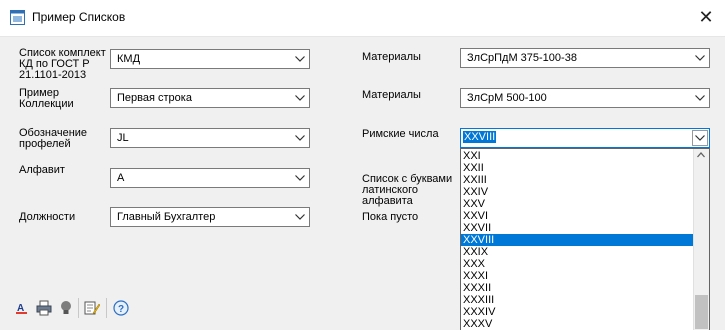 The width and height of the screenshot is (725, 330). I want to click on materials2-combo: ЗлСрМ 500-100, so click(585, 98).